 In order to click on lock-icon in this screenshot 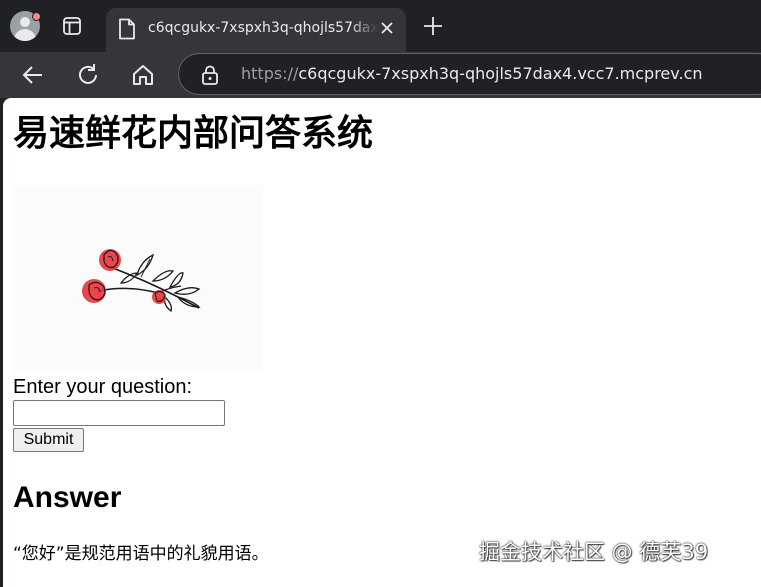, I will do `click(210, 75)`.